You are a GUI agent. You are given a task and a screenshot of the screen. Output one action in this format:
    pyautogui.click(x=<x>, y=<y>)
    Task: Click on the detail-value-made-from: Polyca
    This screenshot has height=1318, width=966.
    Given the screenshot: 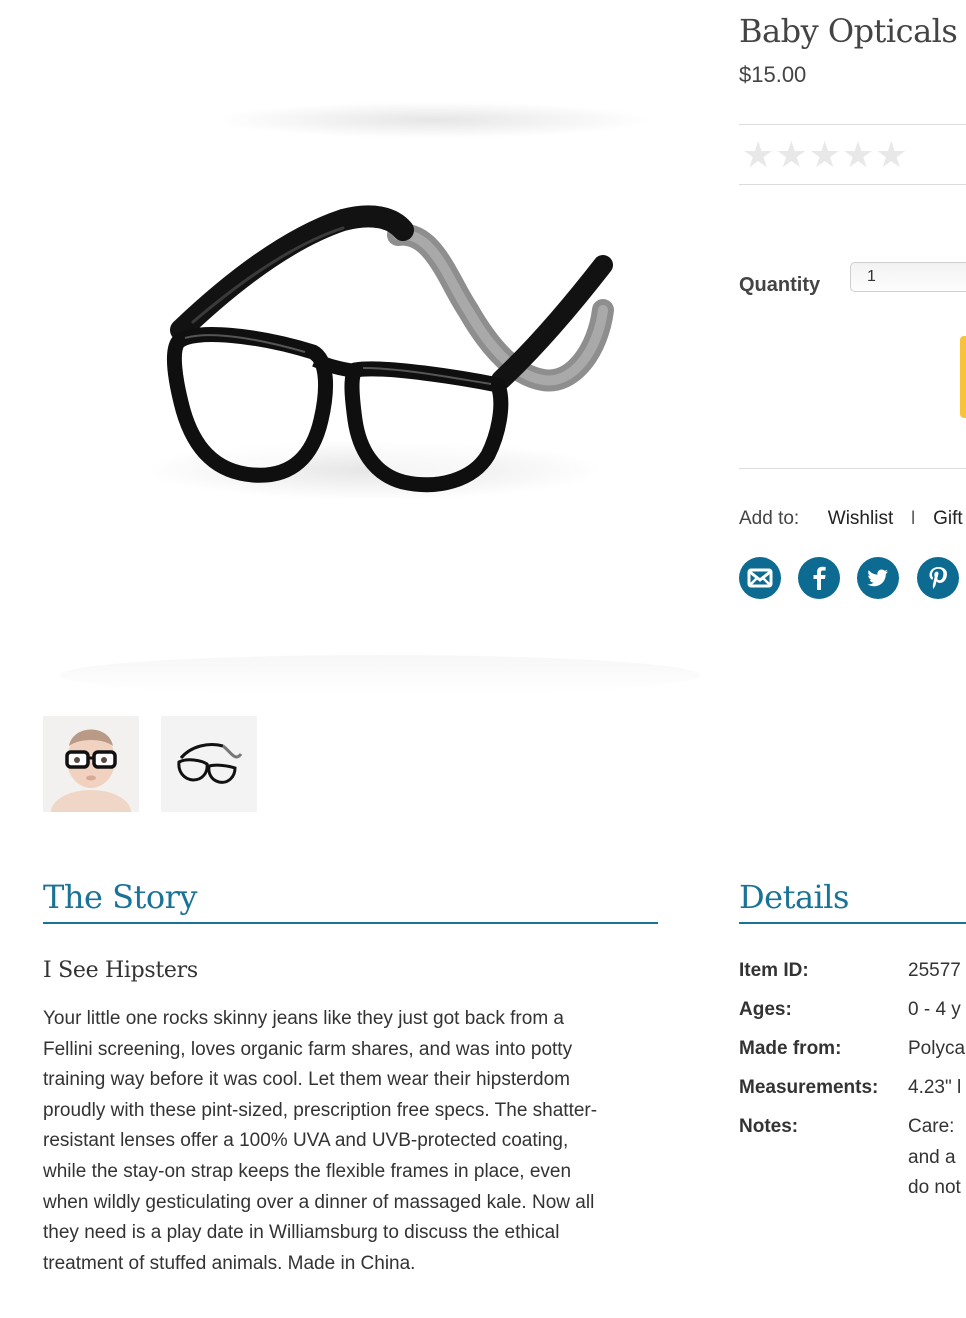 What is the action you would take?
    pyautogui.click(x=937, y=1048)
    